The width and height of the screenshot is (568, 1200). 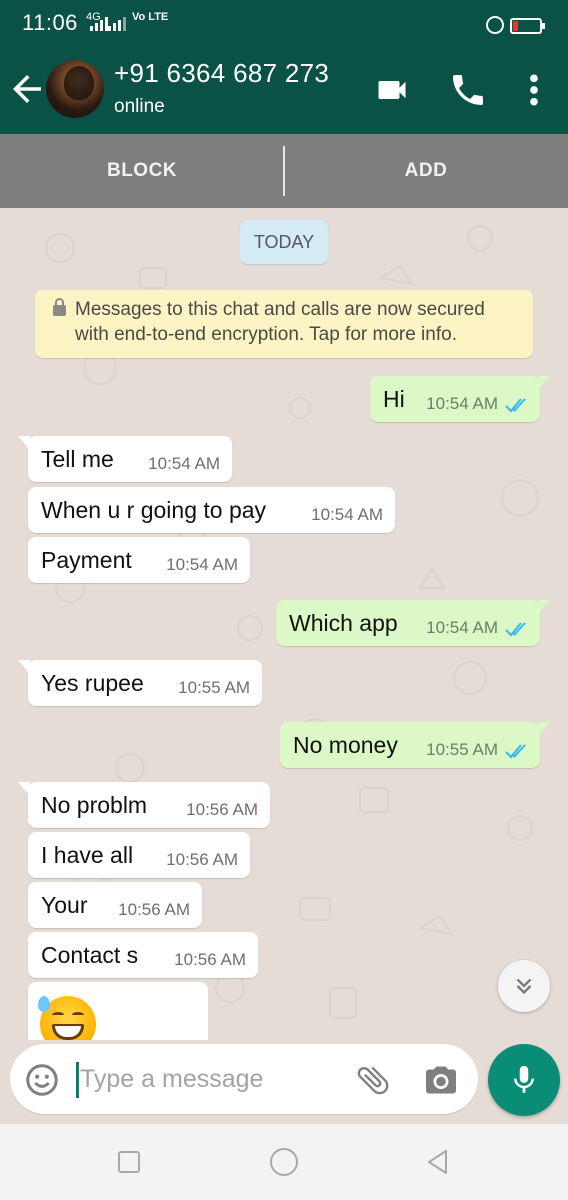 What do you see at coordinates (205, 1079) in the screenshot?
I see `message-input` at bounding box center [205, 1079].